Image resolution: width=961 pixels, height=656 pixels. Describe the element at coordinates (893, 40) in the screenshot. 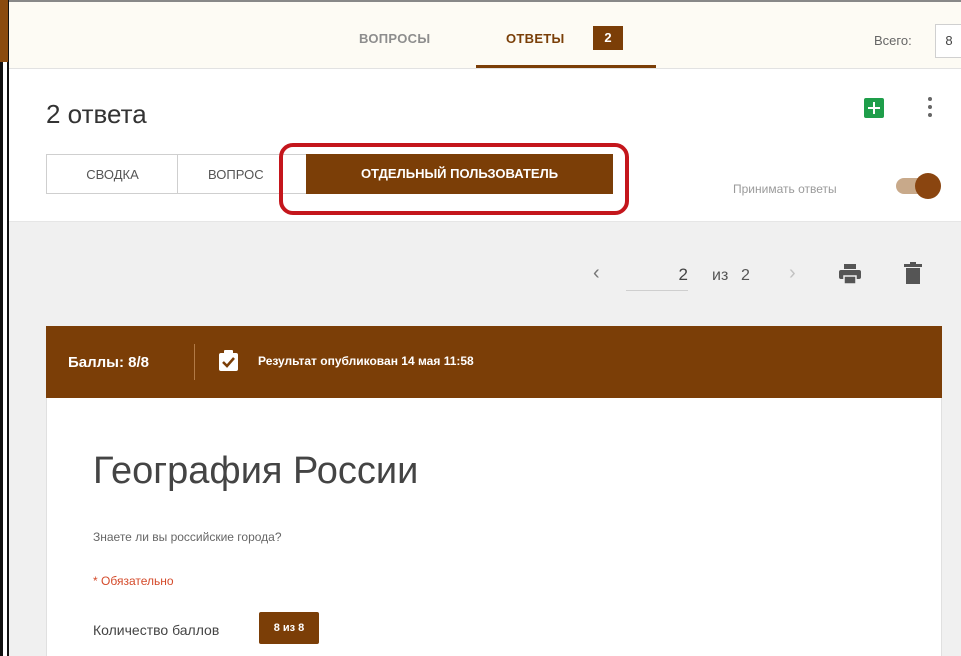

I see `total-points-label: Всего:` at that location.